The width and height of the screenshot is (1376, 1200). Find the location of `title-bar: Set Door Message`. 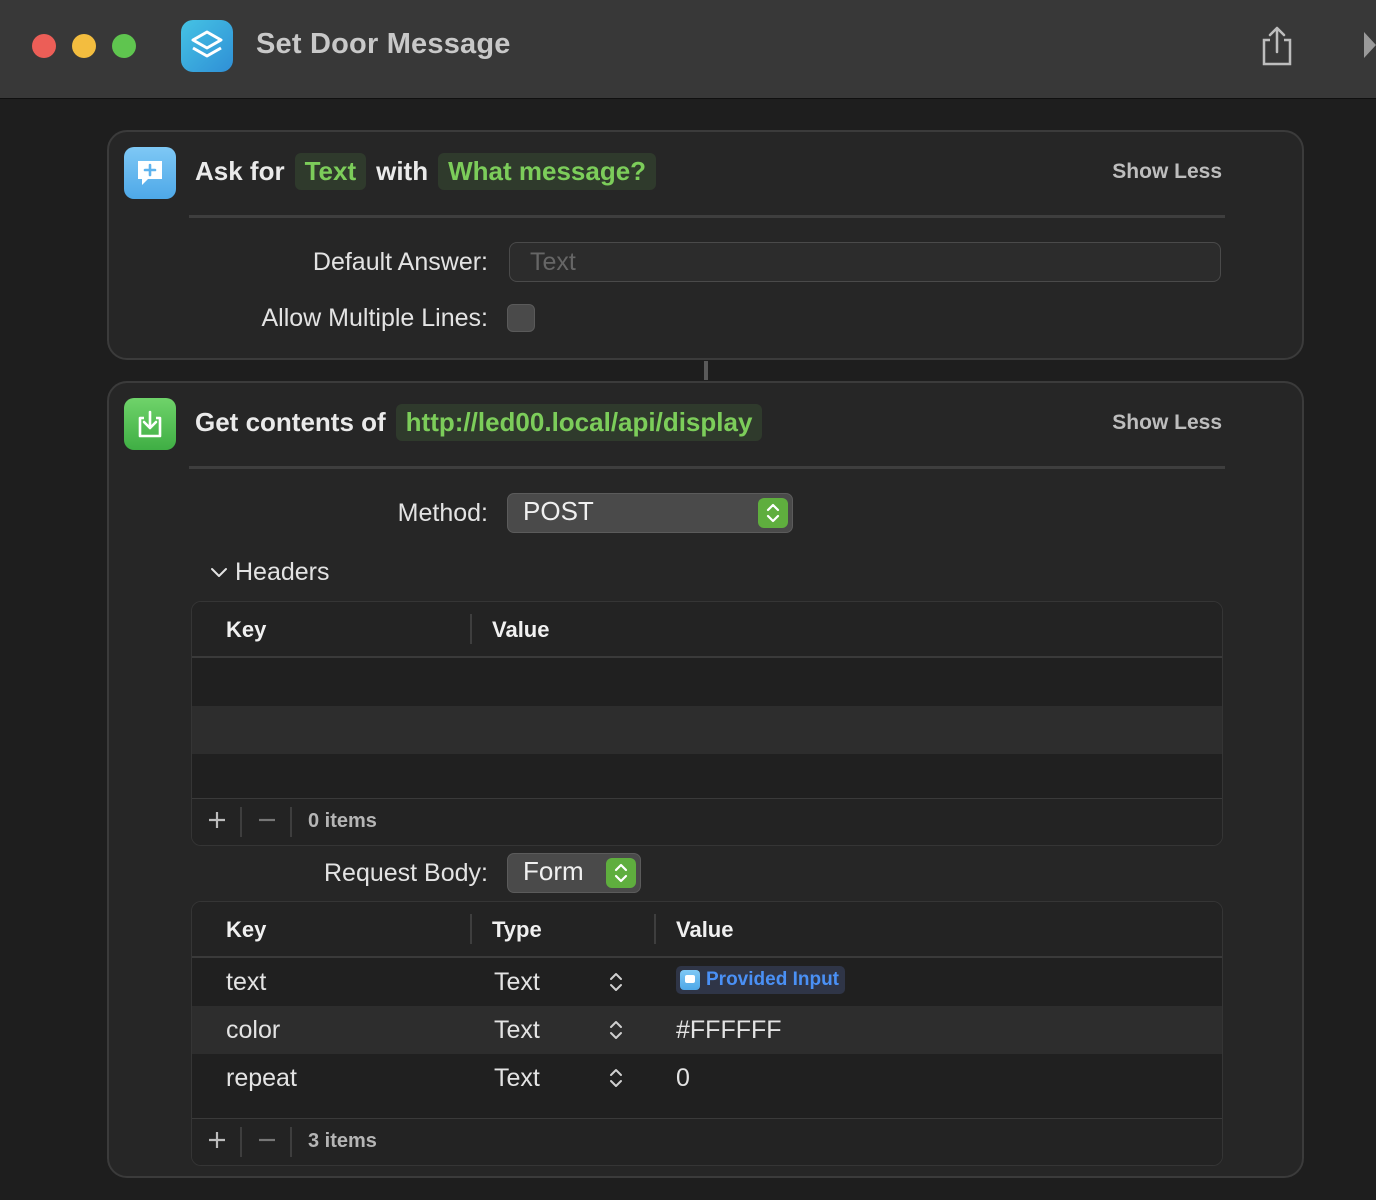

title-bar: Set Door Message is located at coordinates (688, 49).